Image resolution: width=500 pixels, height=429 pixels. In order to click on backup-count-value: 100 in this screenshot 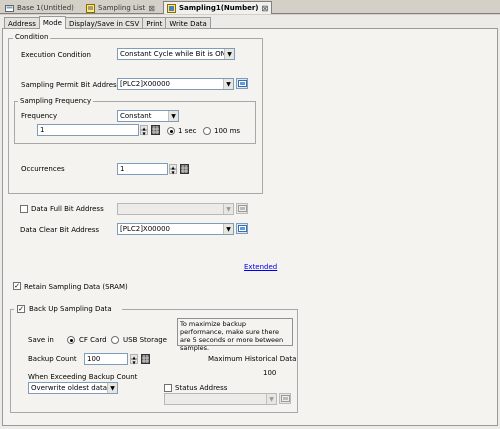, I will do `click(94, 359)`.